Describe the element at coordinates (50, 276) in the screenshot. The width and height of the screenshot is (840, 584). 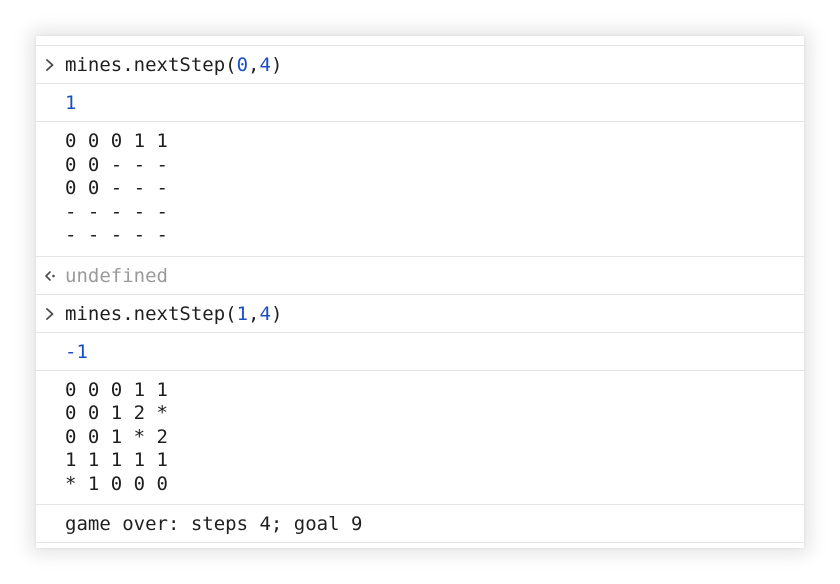
I see `return-arrow-icon` at that location.